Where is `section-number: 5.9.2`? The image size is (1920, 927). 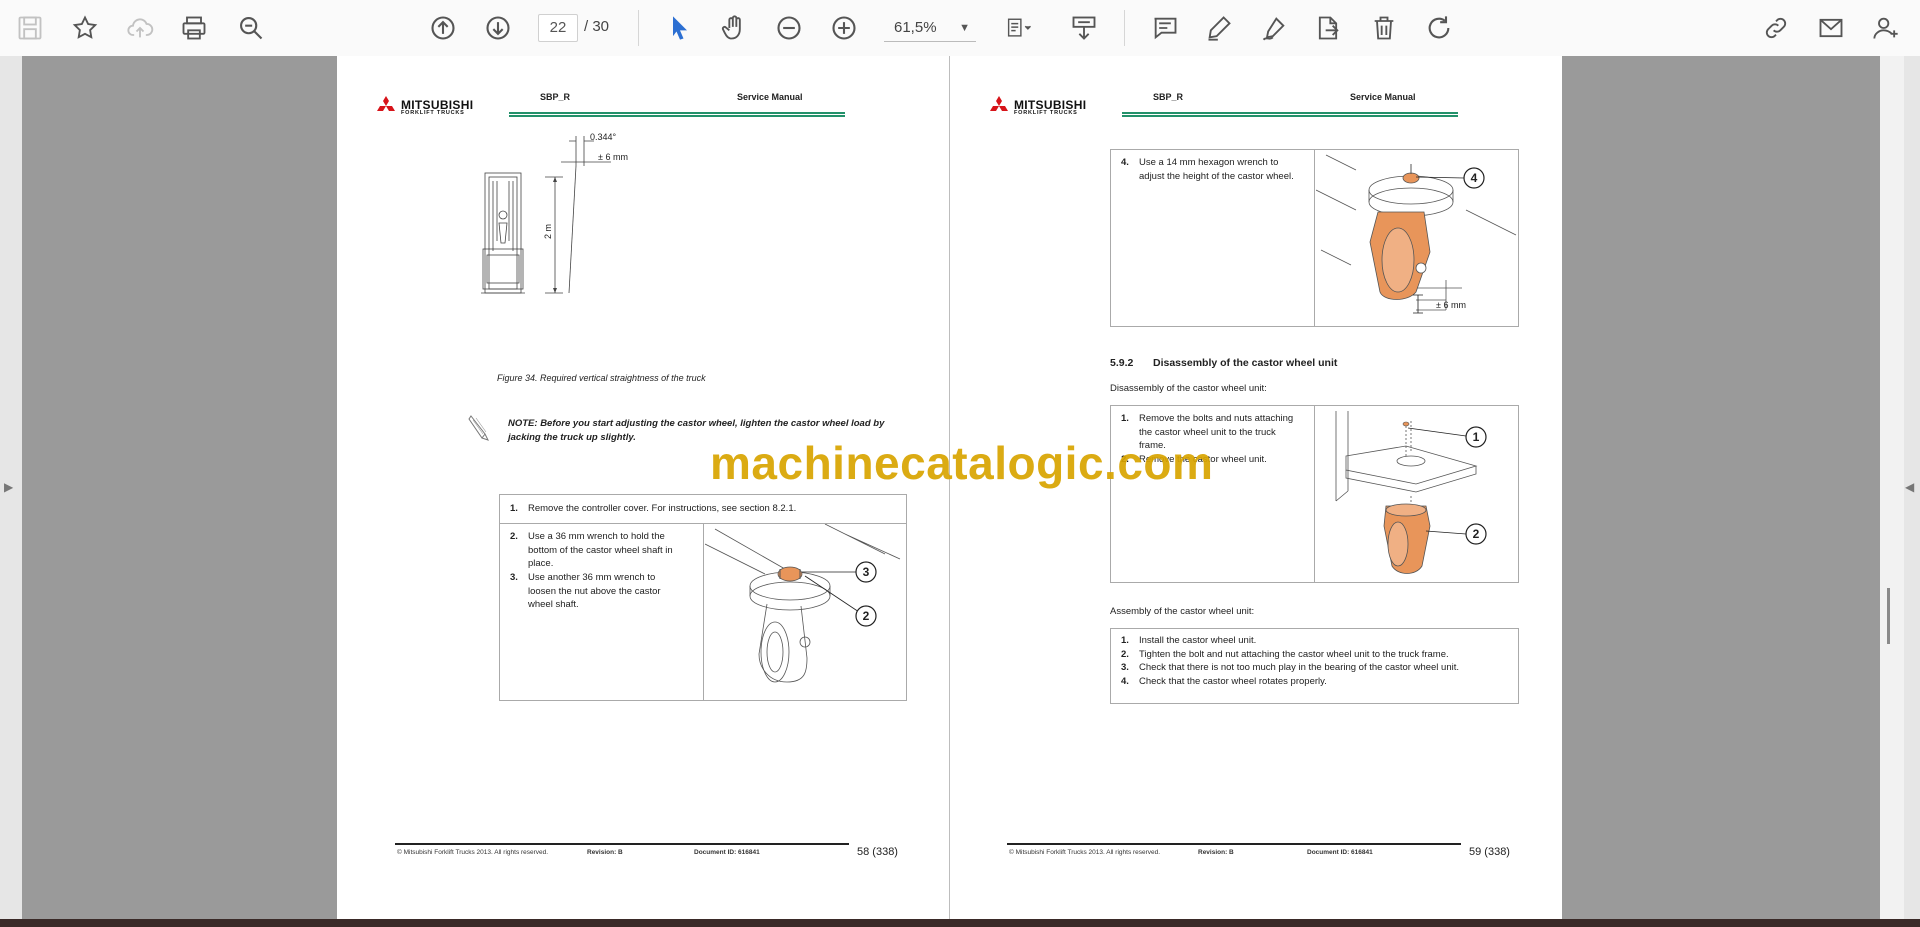
section-number: 5.9.2 is located at coordinates (1122, 363).